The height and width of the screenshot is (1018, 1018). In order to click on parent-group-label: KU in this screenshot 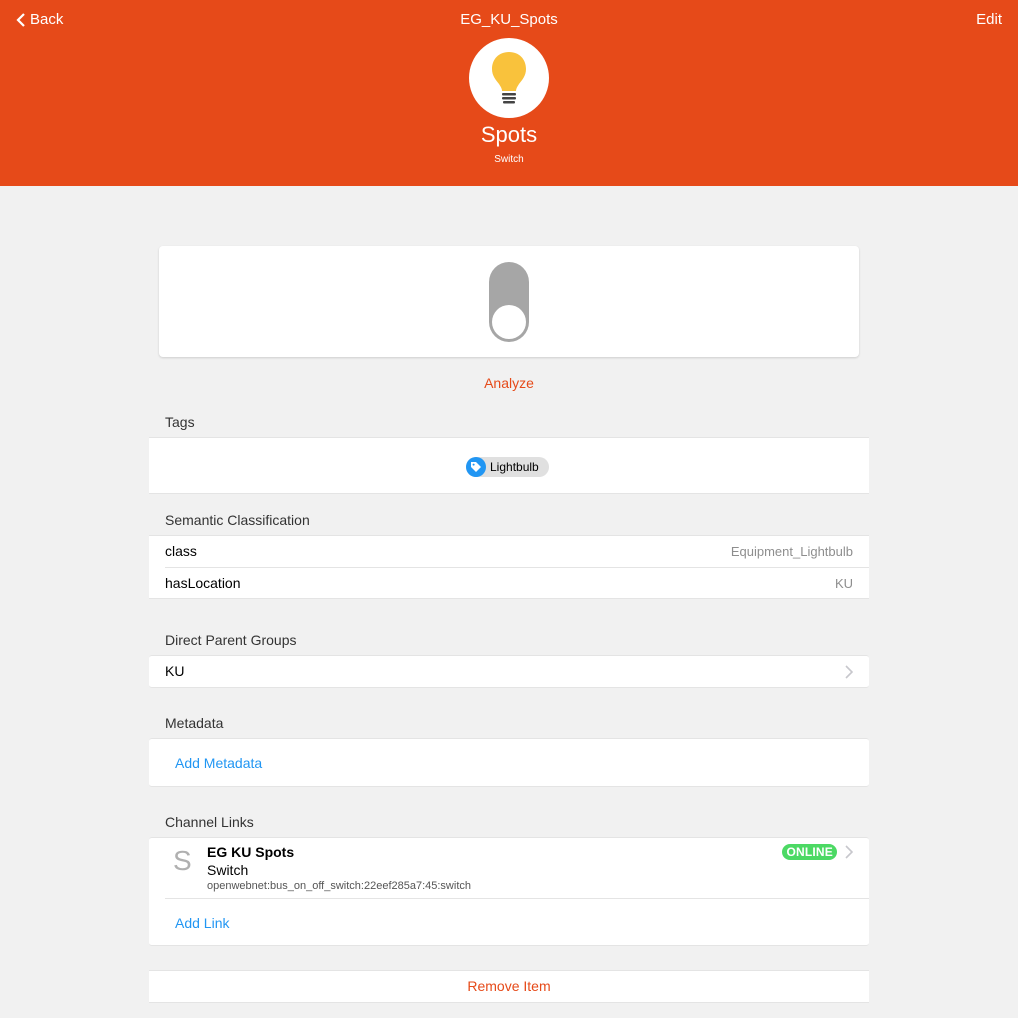, I will do `click(175, 671)`.